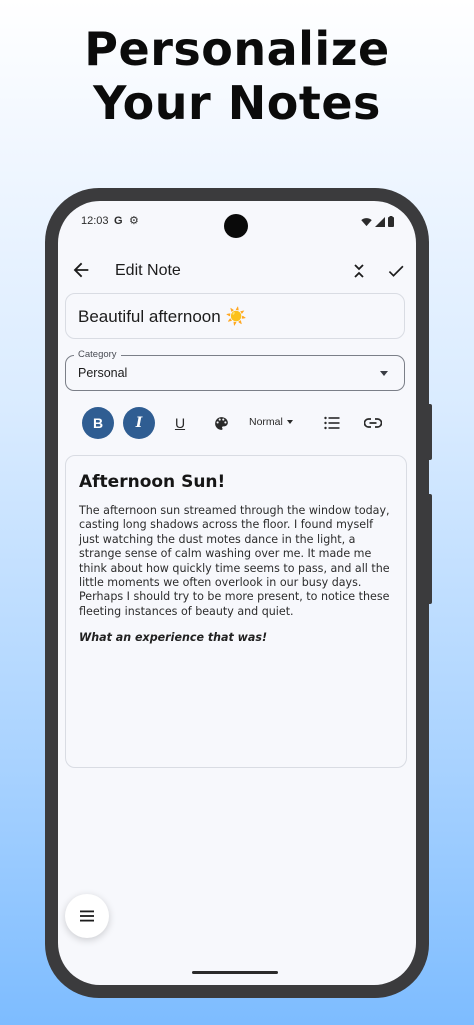  I want to click on category-dropdown: Category Personal, so click(235, 370).